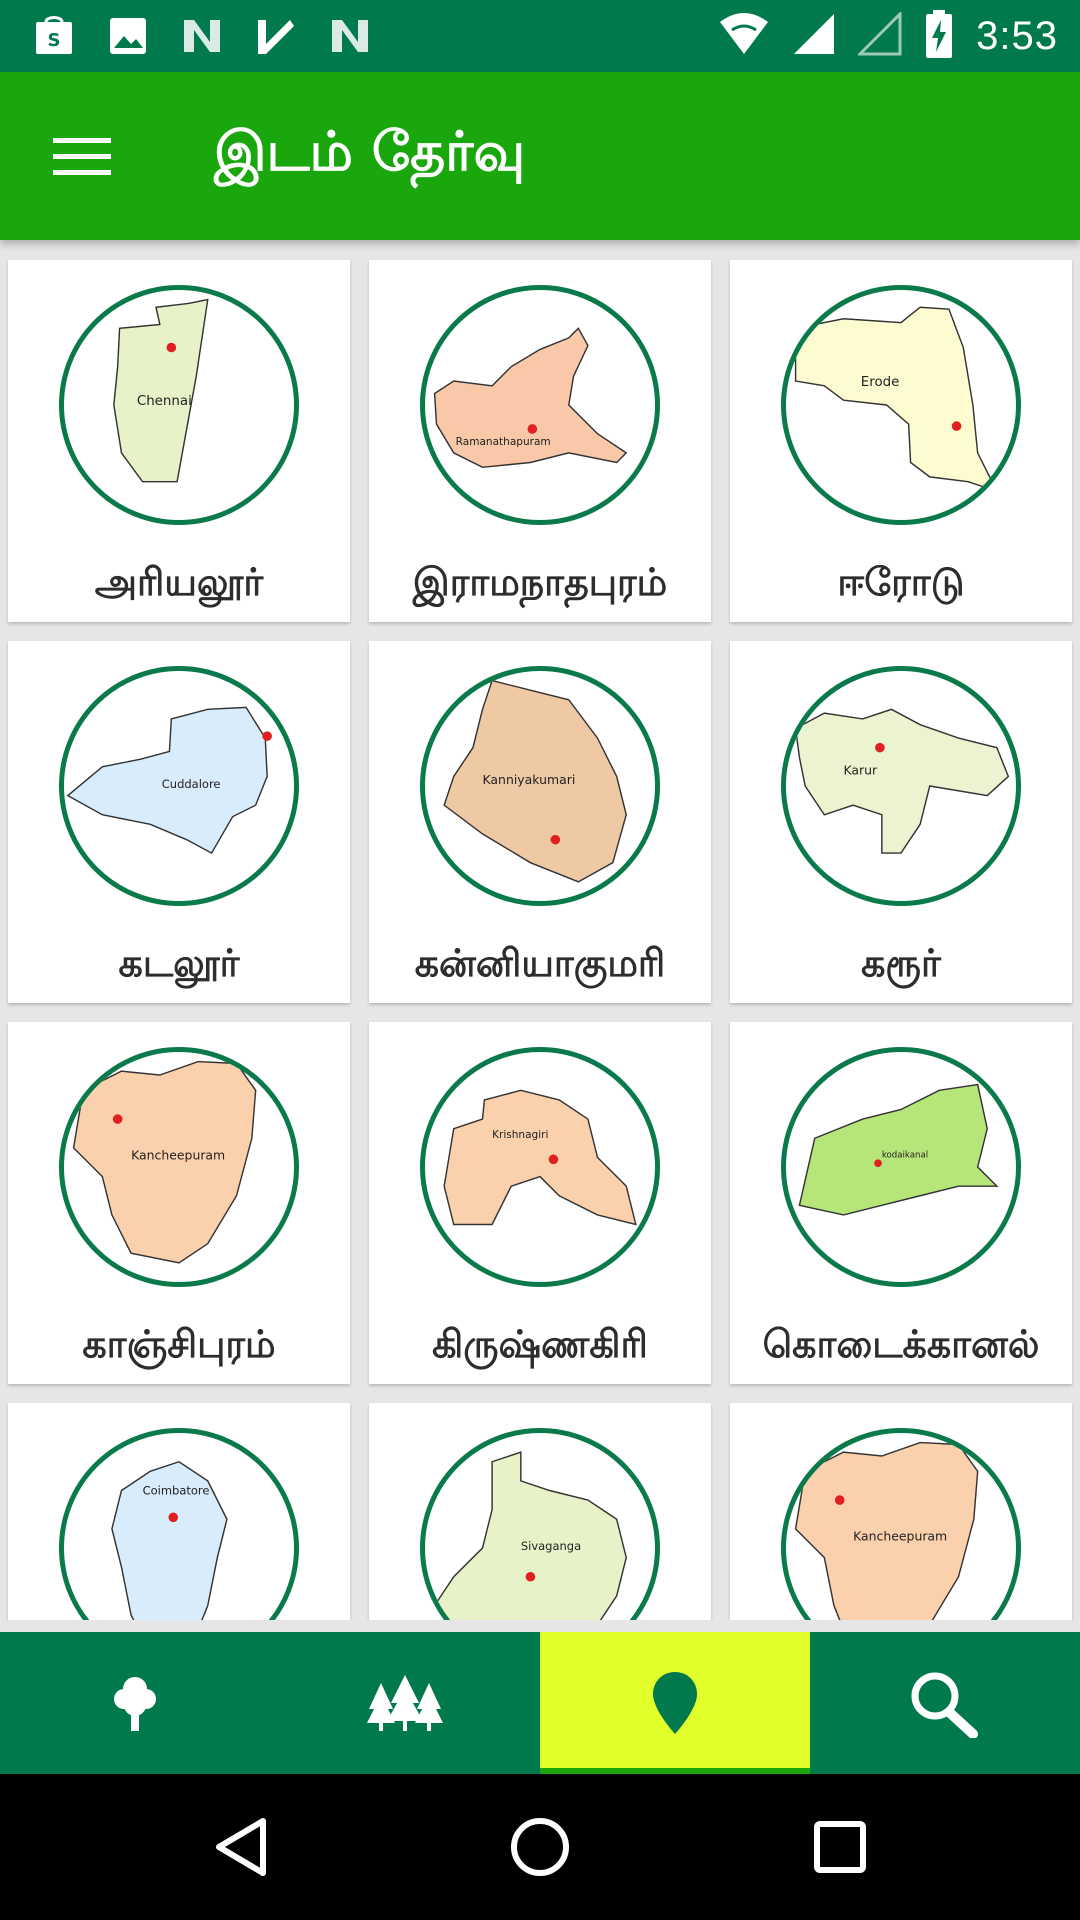 The width and height of the screenshot is (1080, 1920). Describe the element at coordinates (540, 36) in the screenshot. I see `status-bar: S 3:53` at that location.